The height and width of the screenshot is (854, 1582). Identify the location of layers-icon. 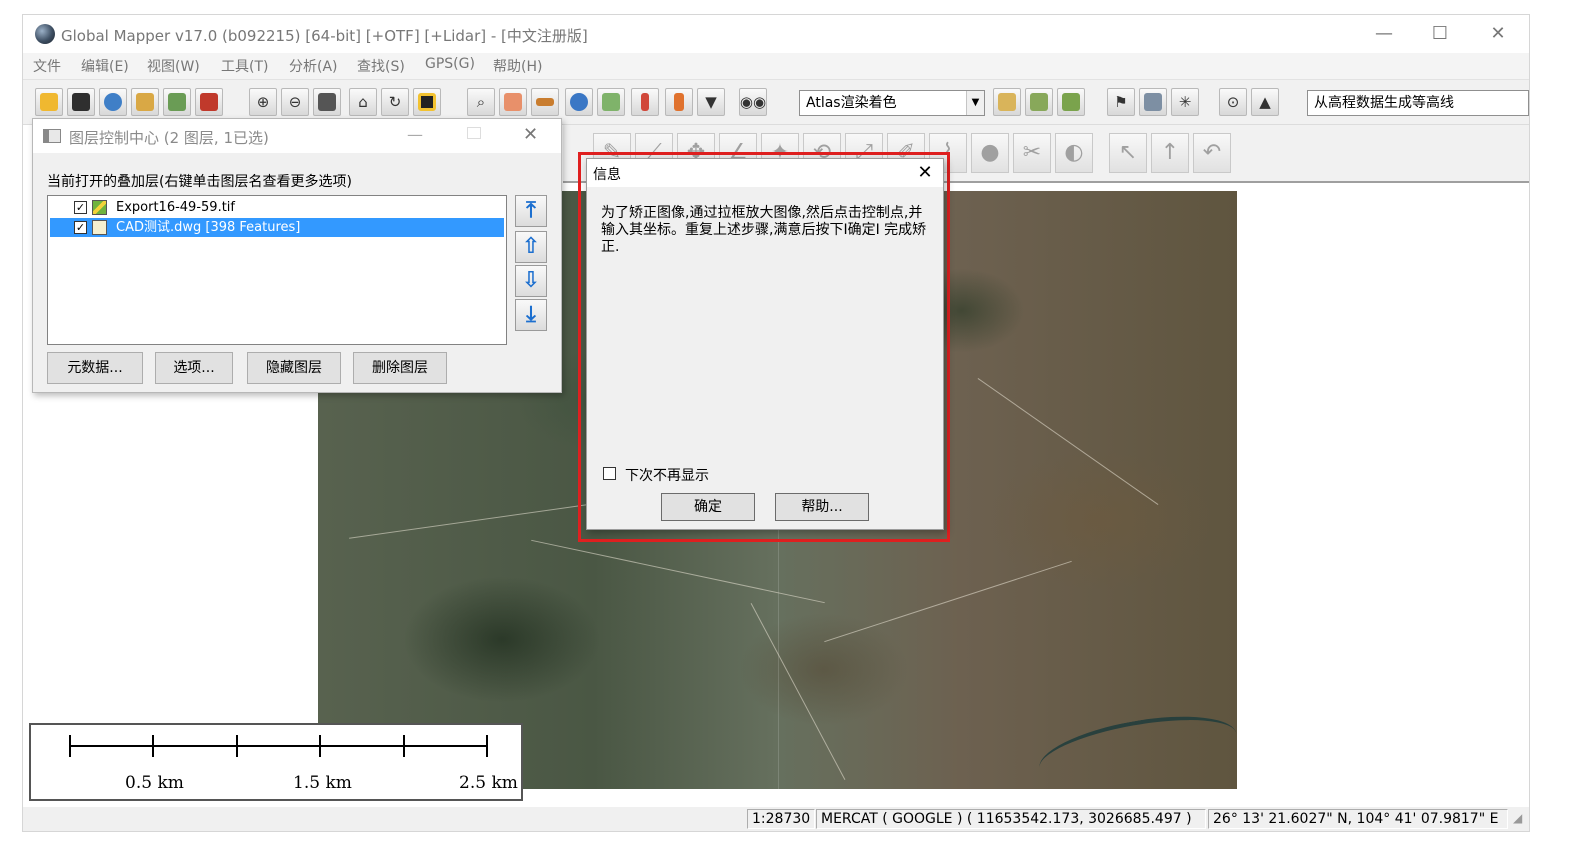
(145, 102).